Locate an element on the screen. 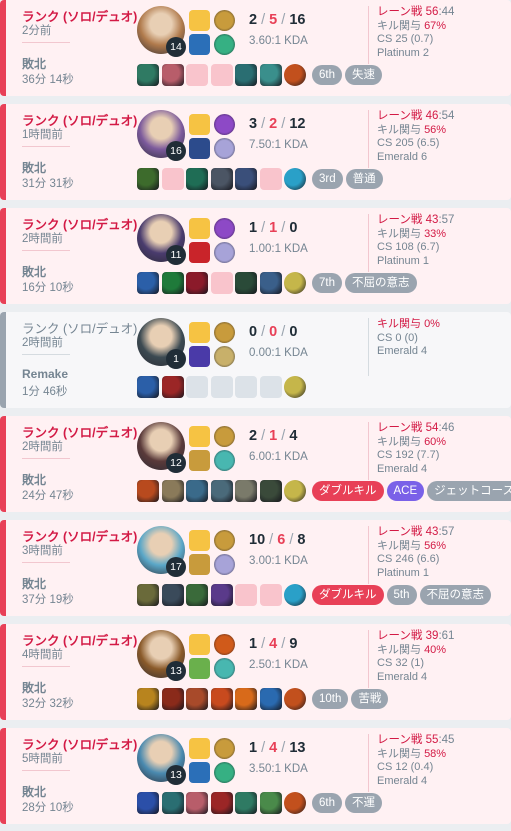  match-stats: レーン戦 56:44 キル関与 67% CS 25 (0.7) Platinum 2 is located at coordinates (415, 33).